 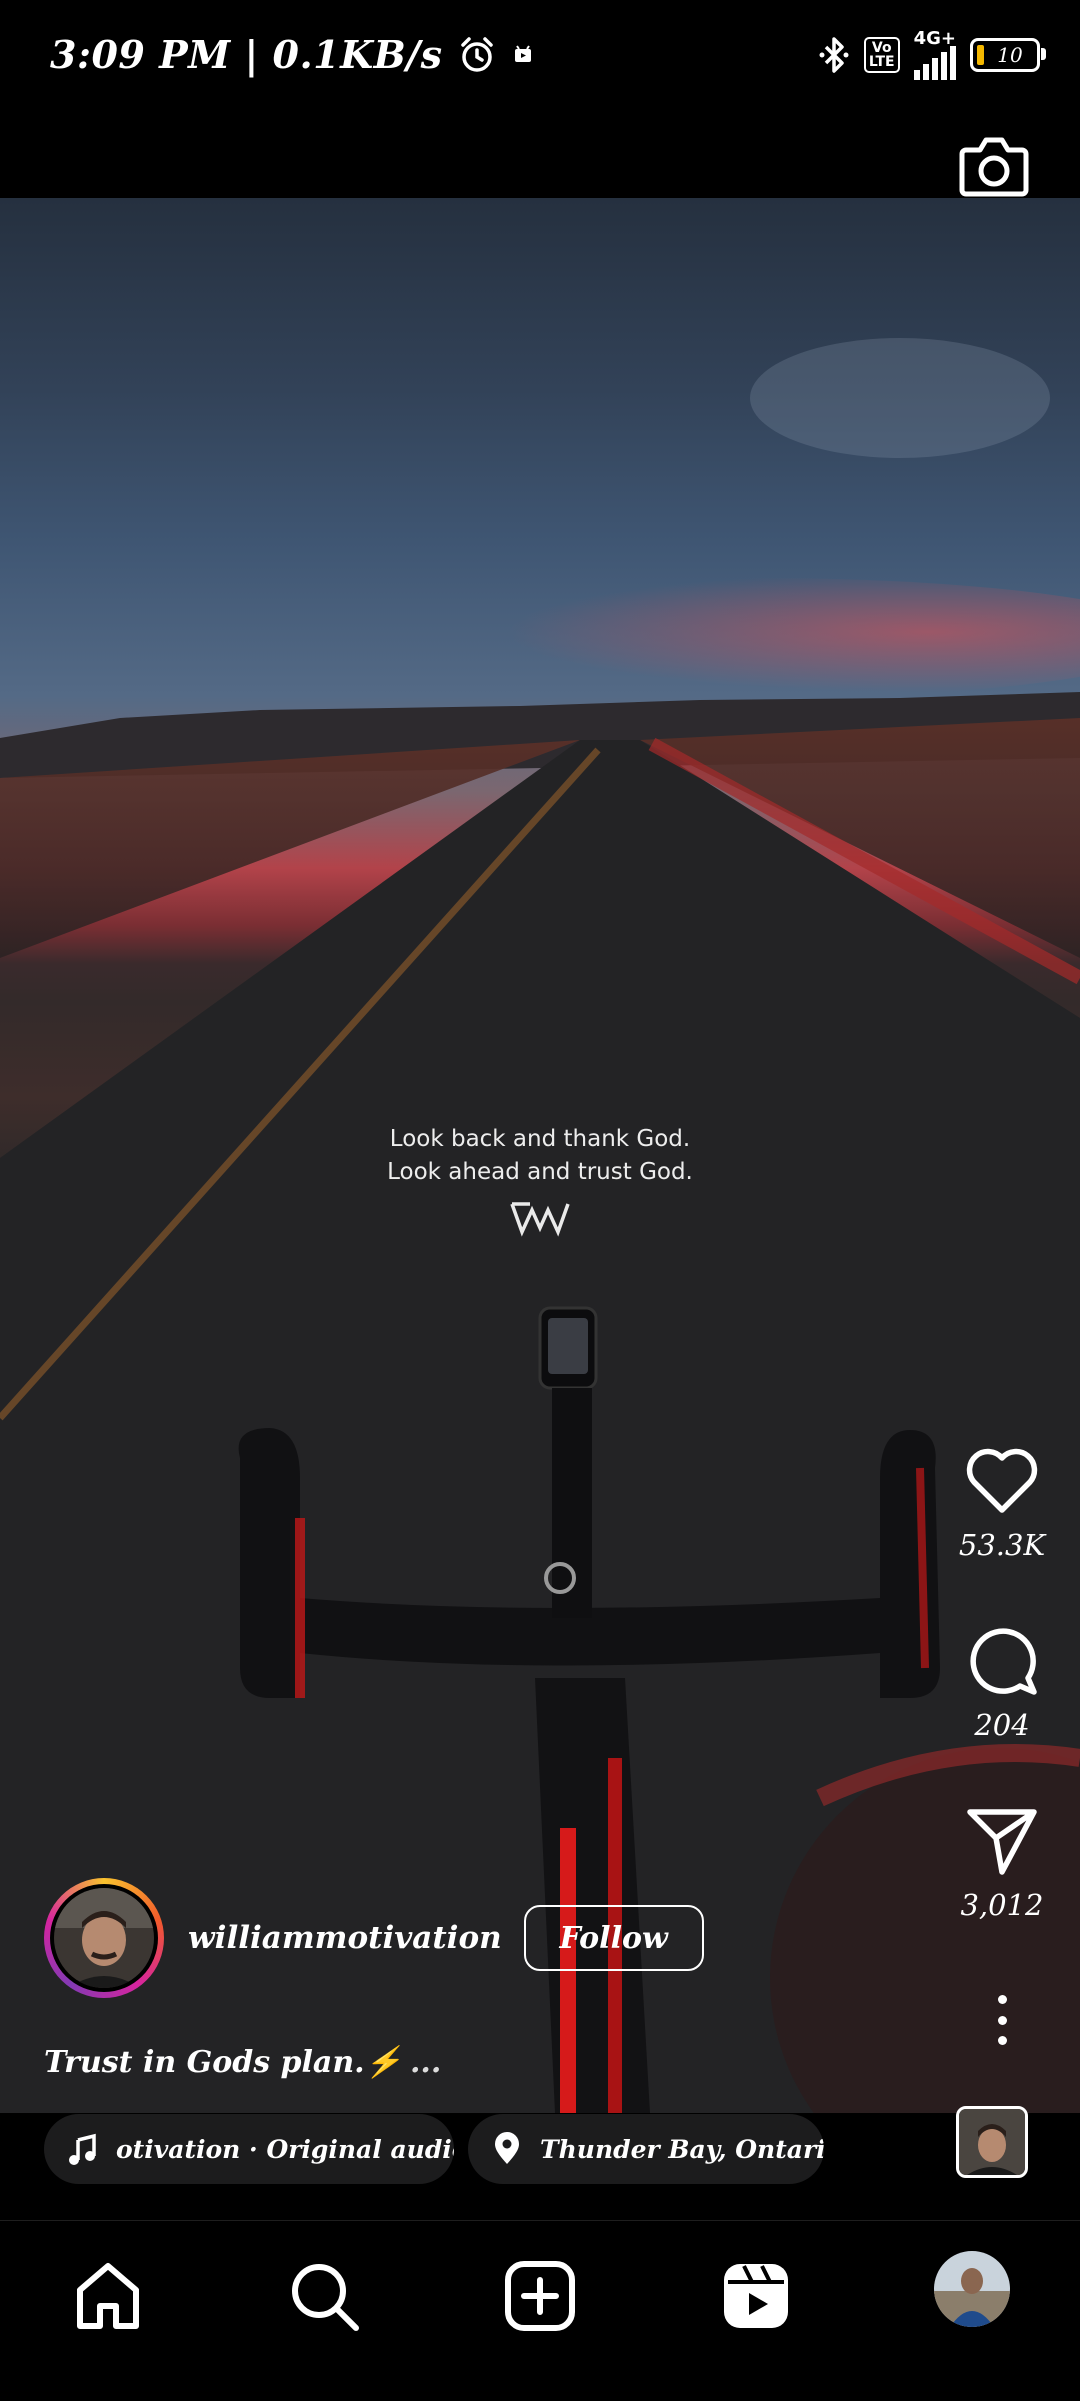 I want to click on camera-icon, so click(x=994, y=165).